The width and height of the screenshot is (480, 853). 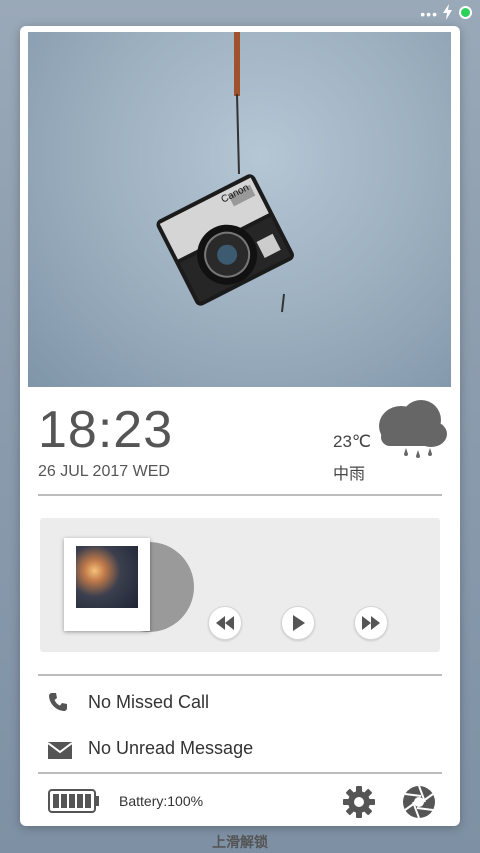 I want to click on album-cover, so click(x=107, y=584).